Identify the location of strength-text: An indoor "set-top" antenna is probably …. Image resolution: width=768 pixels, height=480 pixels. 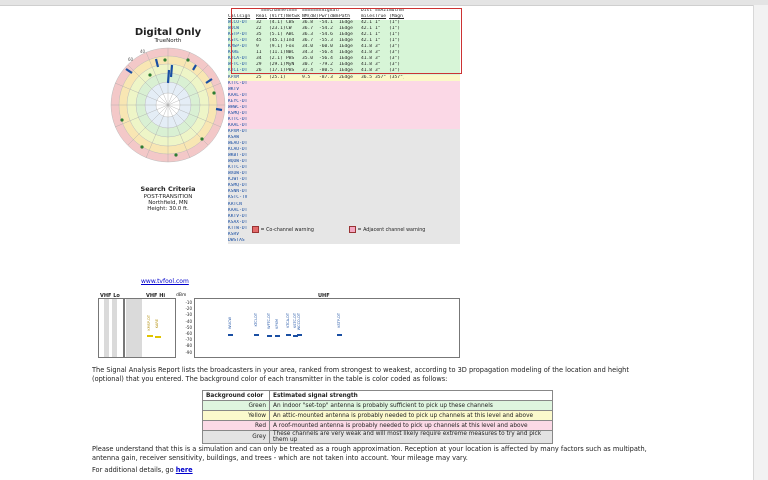
(411, 405).